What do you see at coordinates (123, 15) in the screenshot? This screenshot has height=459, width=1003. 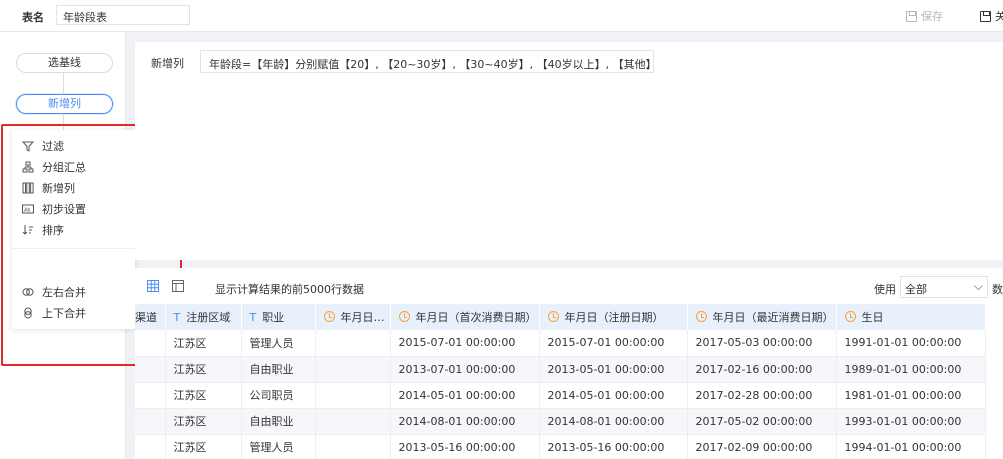 I see `table-name-input: 年龄段表` at bounding box center [123, 15].